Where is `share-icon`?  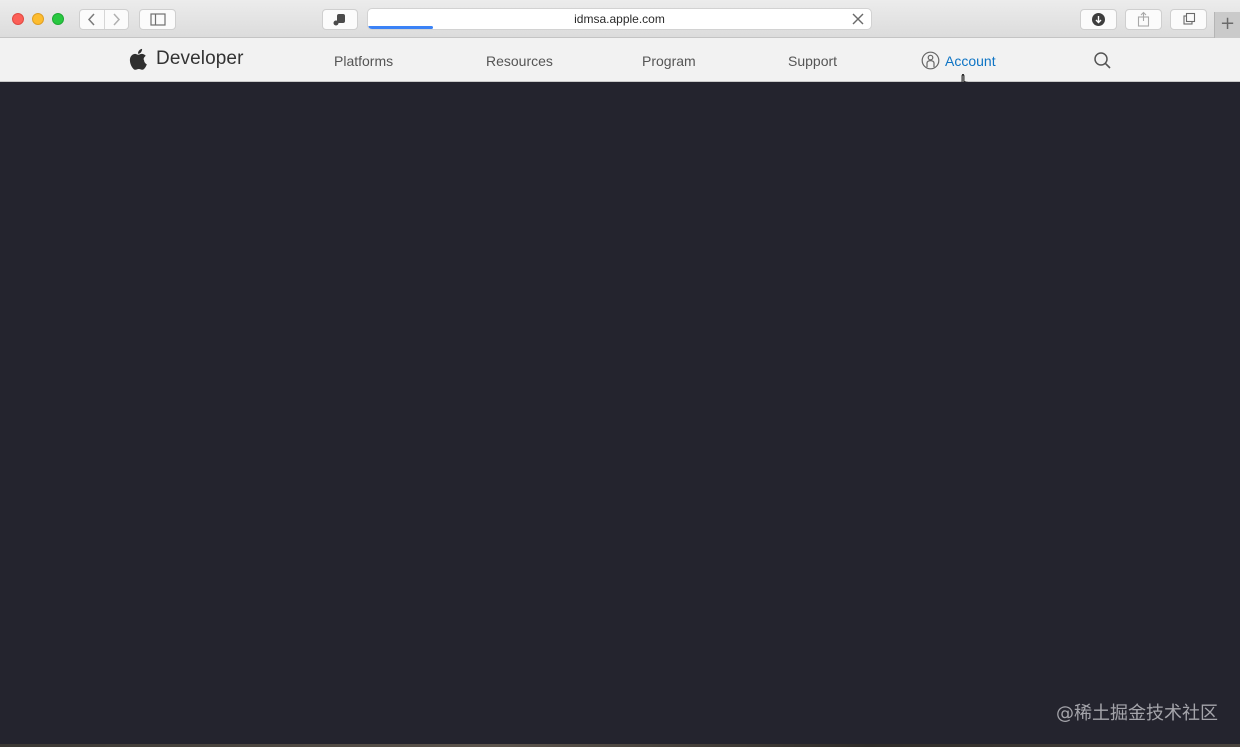
share-icon is located at coordinates (1143, 19).